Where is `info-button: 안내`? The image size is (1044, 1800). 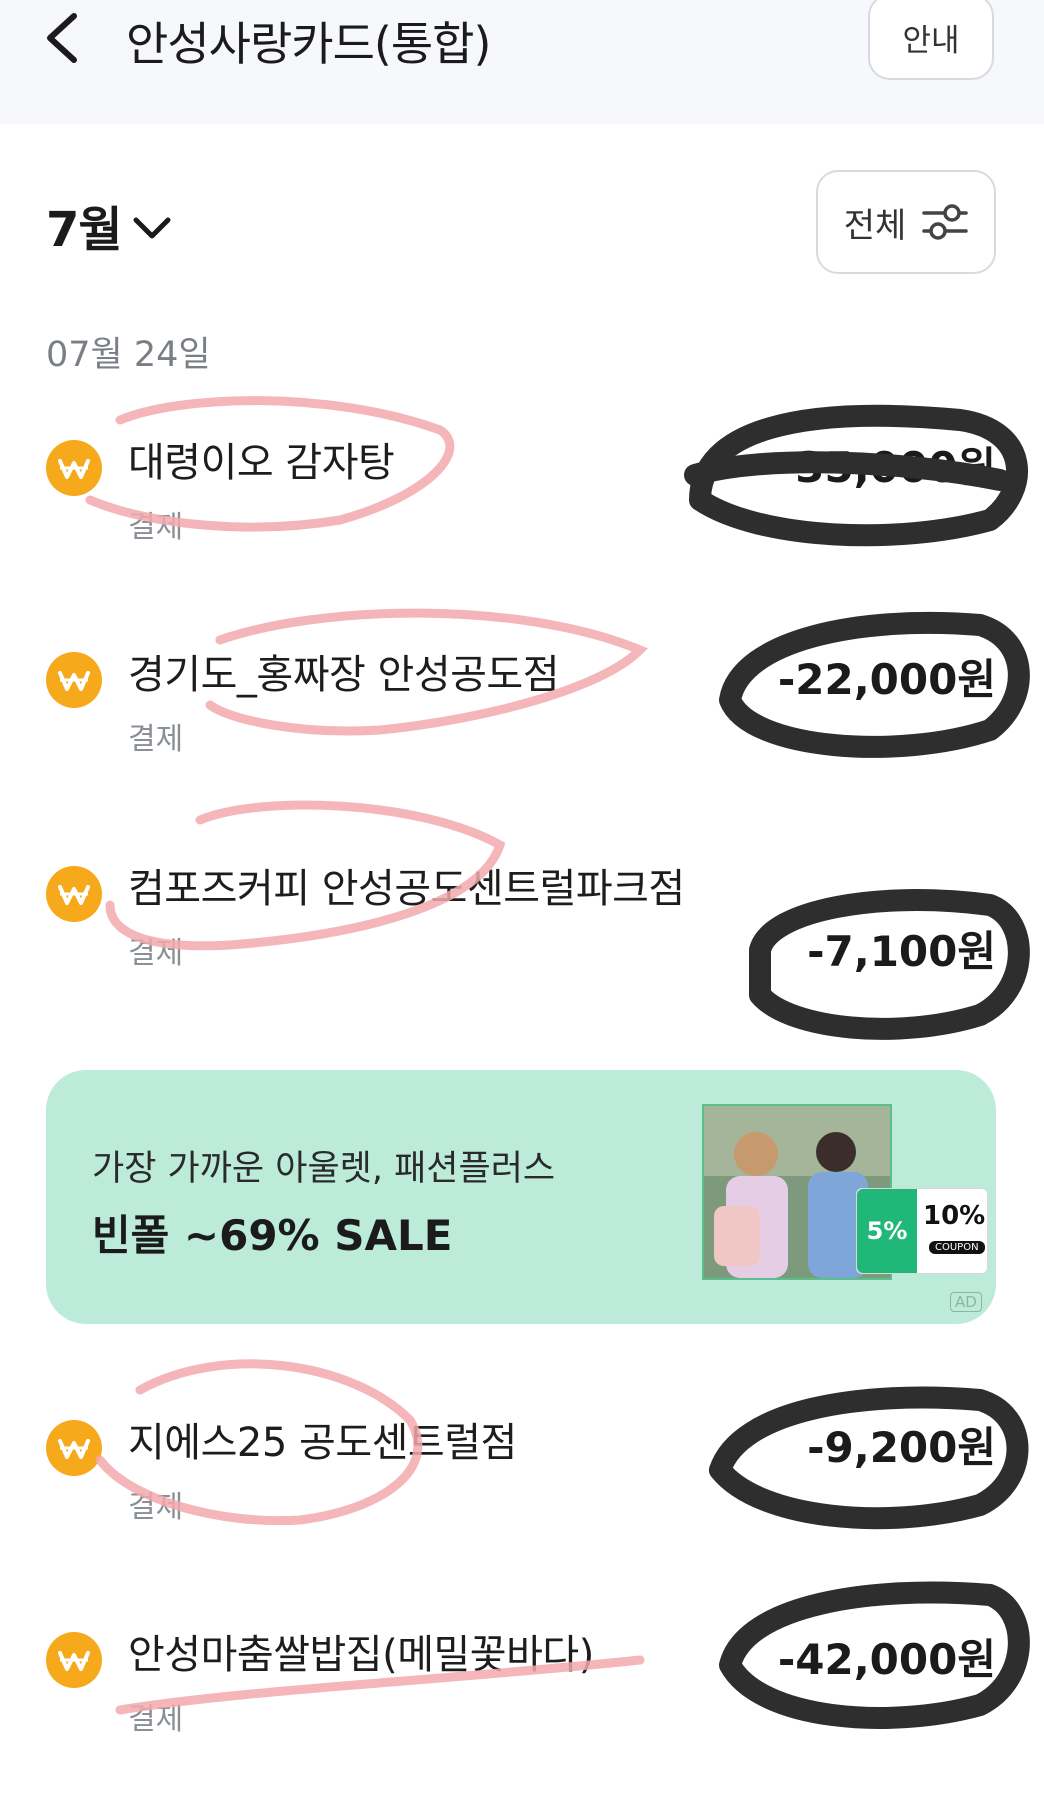
info-button: 안내 is located at coordinates (931, 40).